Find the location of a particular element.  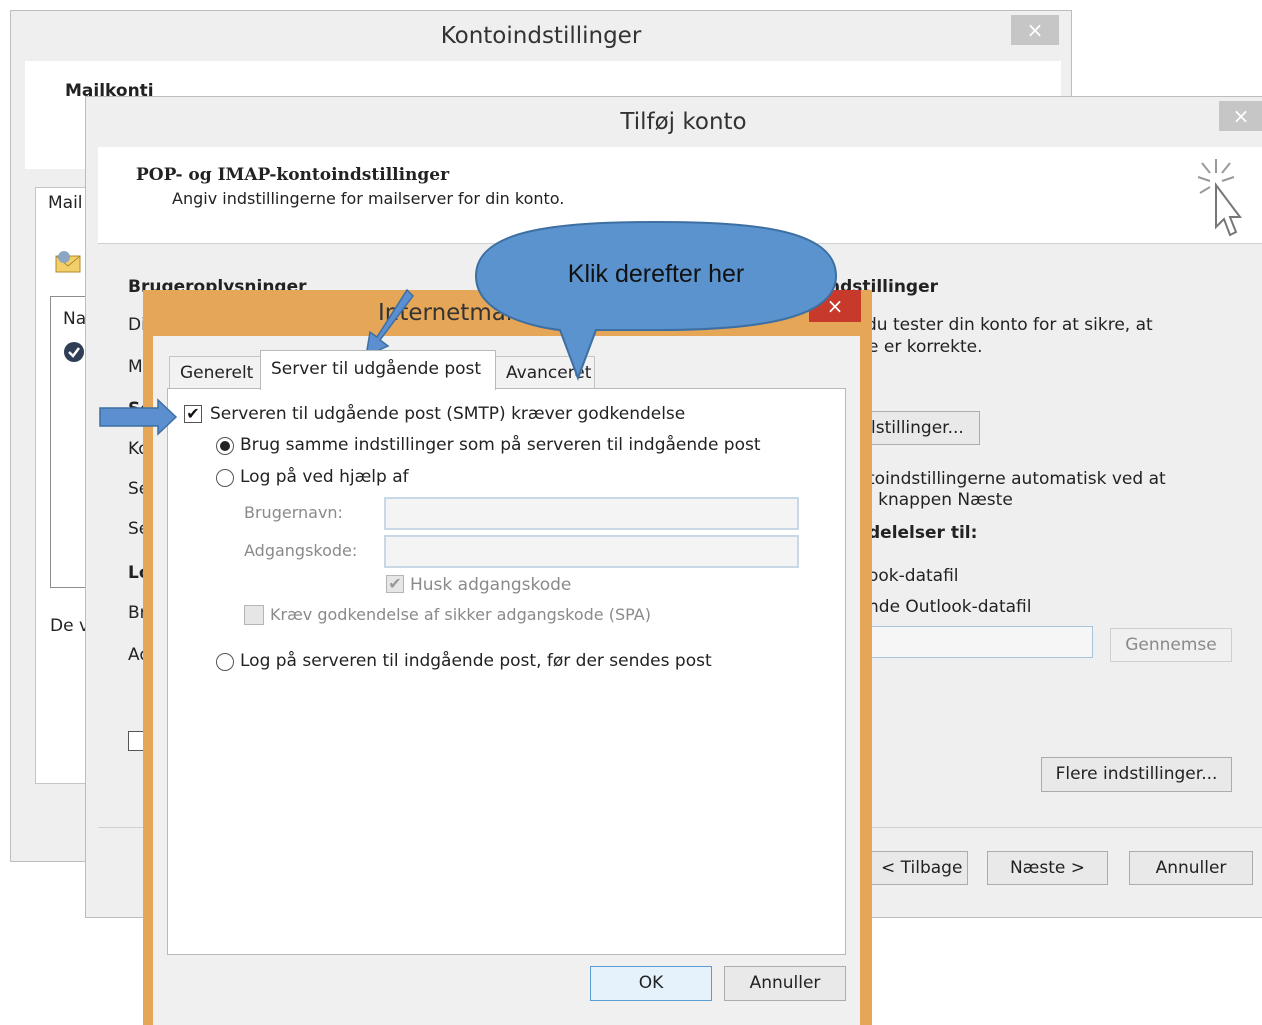

tab-server-til-udgaaende-post: Server til udgående post is located at coordinates (378, 370).